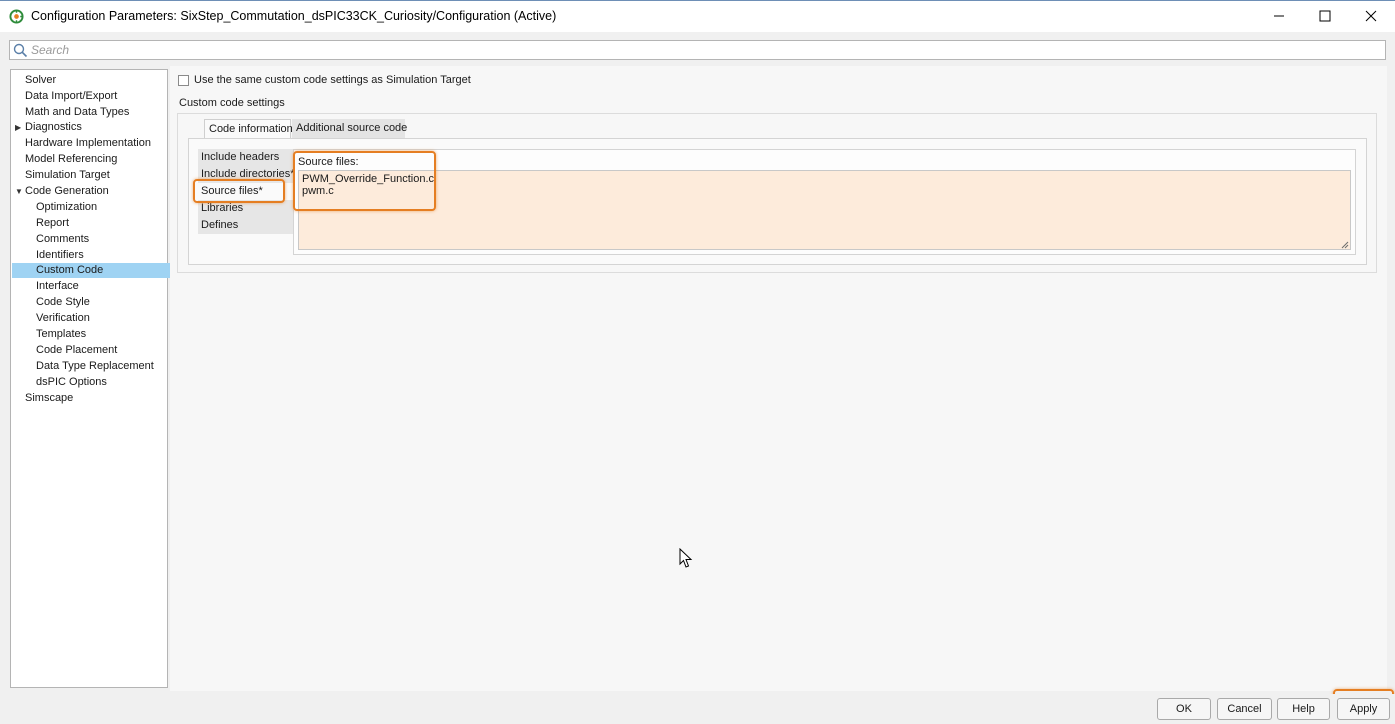  I want to click on tree-item-code-style: Code Style, so click(101, 302).